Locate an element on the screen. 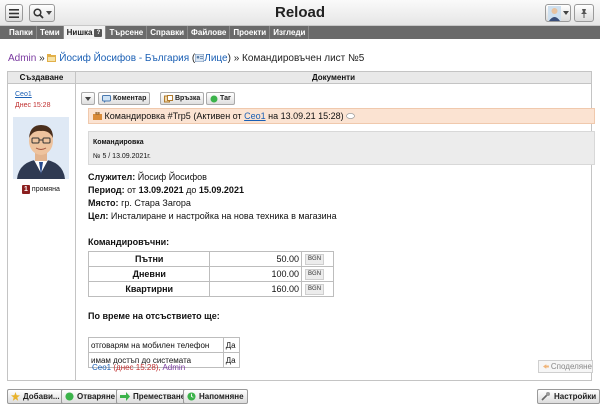 This screenshot has width=600, height=414. nav-item-files: Файлове is located at coordinates (209, 32).